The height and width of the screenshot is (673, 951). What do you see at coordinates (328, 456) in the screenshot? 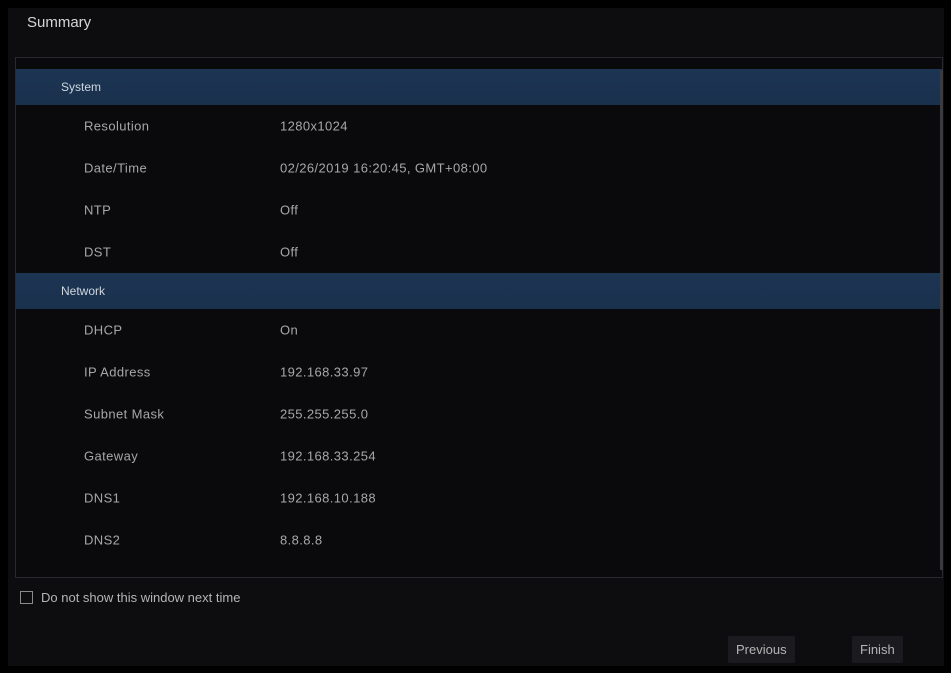
I see `row-value: 192.168.33.254` at bounding box center [328, 456].